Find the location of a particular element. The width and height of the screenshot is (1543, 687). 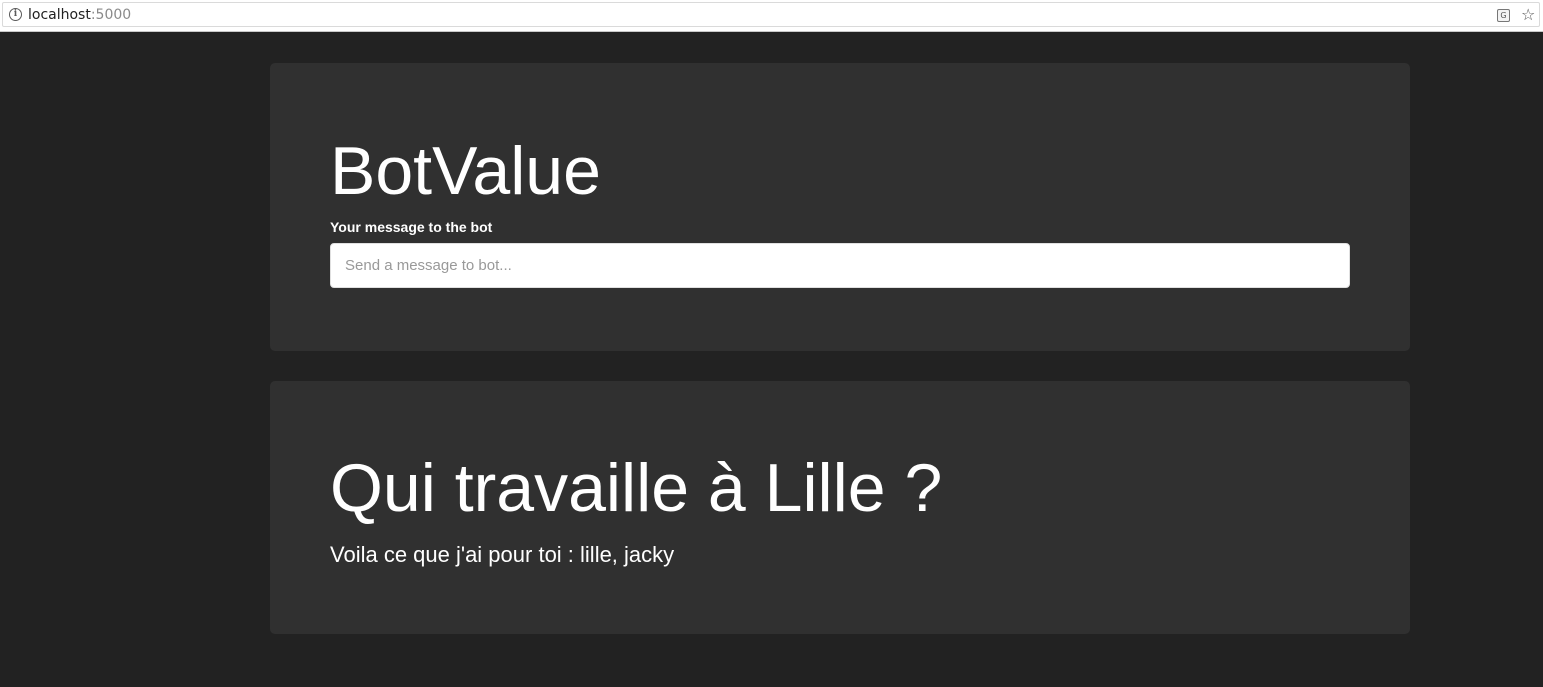

star-icon: ☆ is located at coordinates (1528, 15).